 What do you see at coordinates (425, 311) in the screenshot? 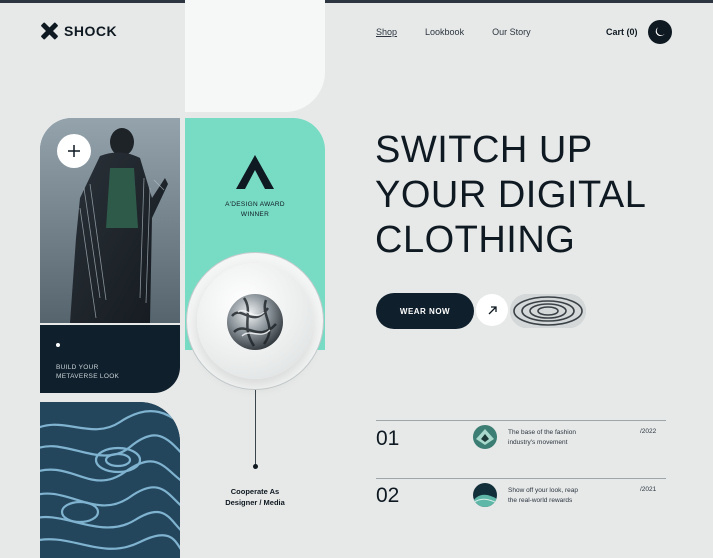
I see `wear-now-button: WEAR NOW` at bounding box center [425, 311].